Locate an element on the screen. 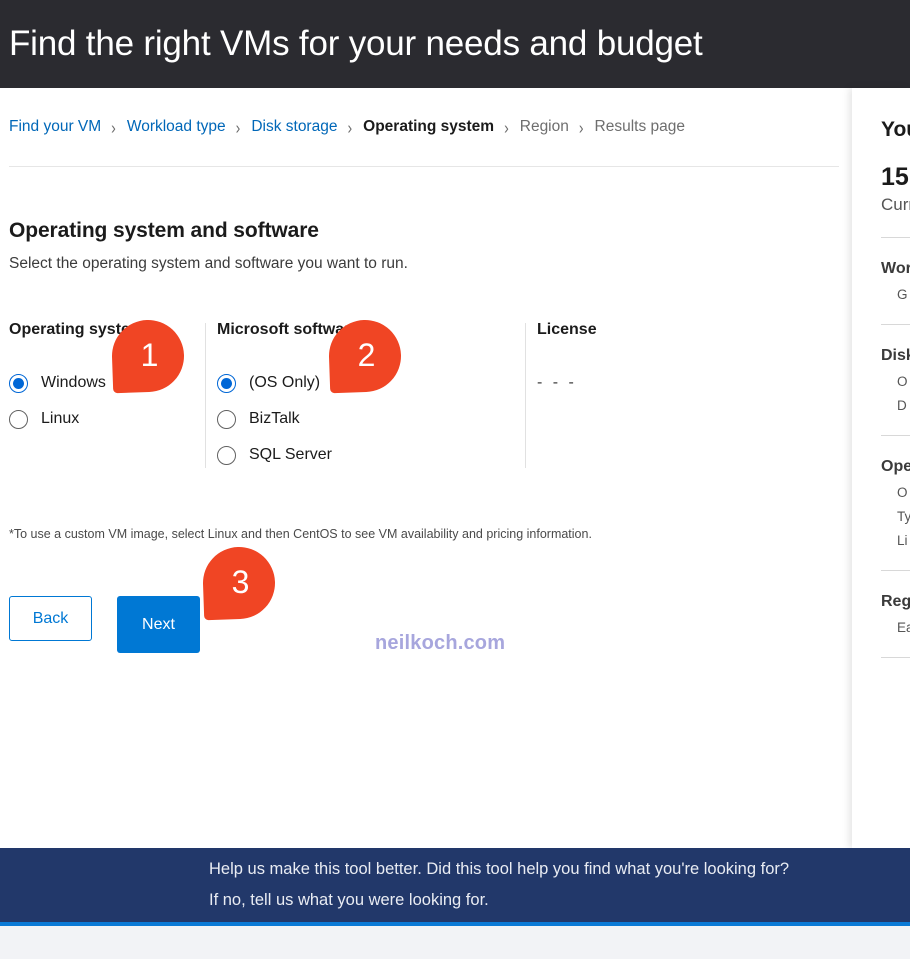  breadcrumb-item-operating-system: Operating system is located at coordinates (428, 127).